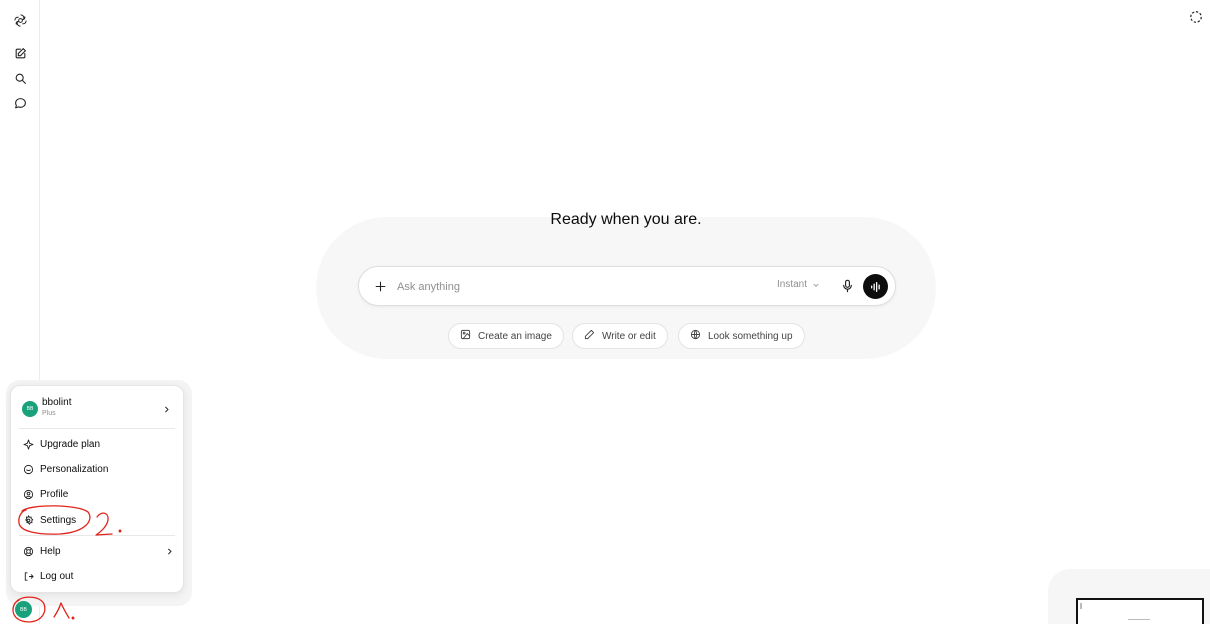  What do you see at coordinates (515, 336) in the screenshot?
I see `chip-label: Create an image` at bounding box center [515, 336].